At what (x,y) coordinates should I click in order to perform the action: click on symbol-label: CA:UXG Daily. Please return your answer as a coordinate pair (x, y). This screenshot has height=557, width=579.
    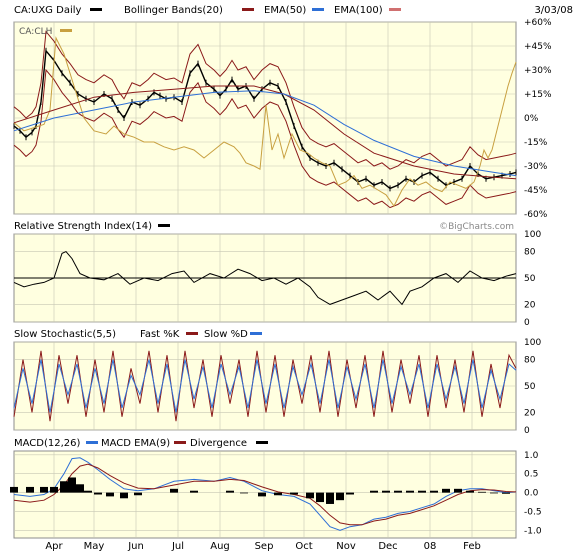
    Looking at the image, I should click on (47, 10).